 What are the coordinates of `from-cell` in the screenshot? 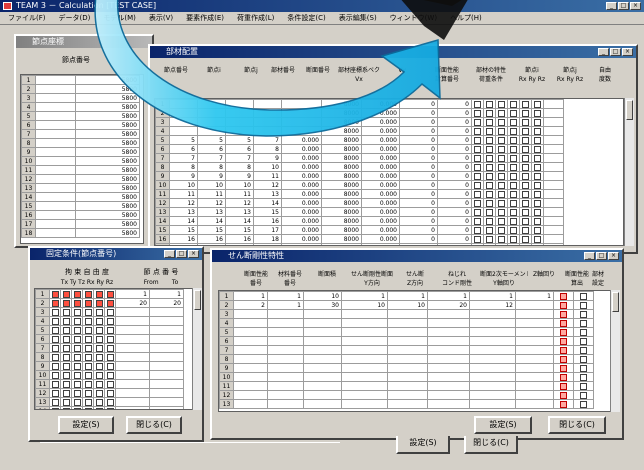 It's located at (132, 312).